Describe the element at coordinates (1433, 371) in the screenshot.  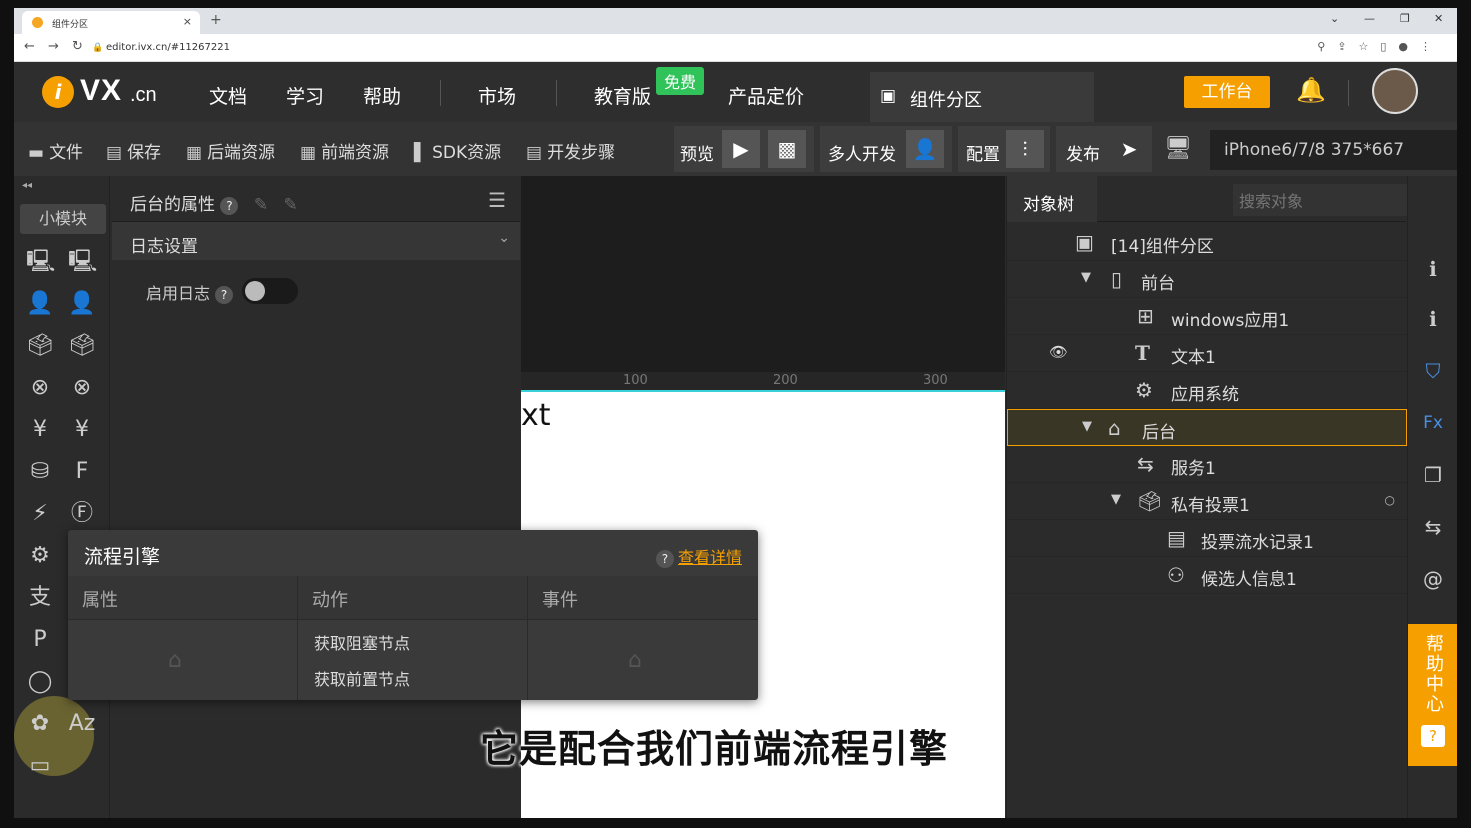
I see `shield-info-icon: ⛉` at that location.